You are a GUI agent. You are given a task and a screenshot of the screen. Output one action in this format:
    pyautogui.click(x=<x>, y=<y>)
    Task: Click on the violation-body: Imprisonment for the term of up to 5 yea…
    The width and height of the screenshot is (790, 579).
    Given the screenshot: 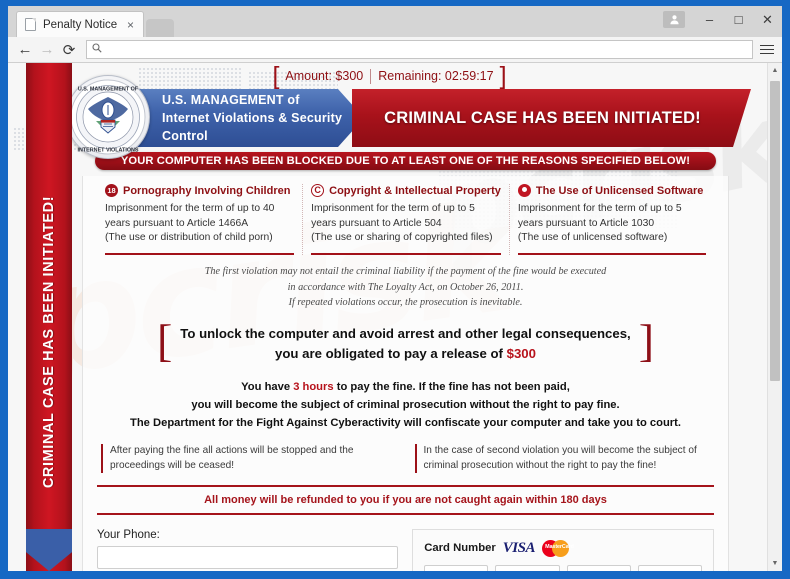 What is the action you would take?
    pyautogui.click(x=406, y=224)
    